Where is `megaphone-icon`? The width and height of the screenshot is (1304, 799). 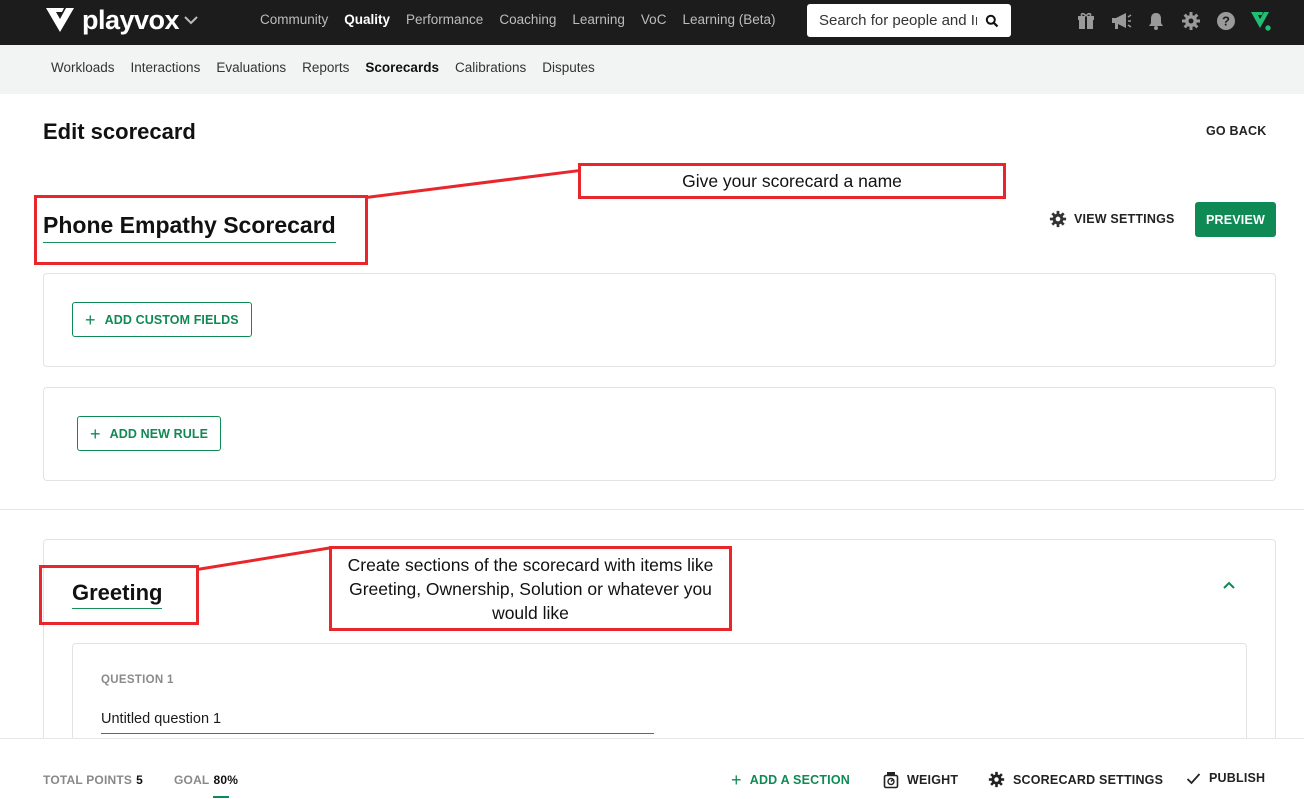 megaphone-icon is located at coordinates (1121, 21).